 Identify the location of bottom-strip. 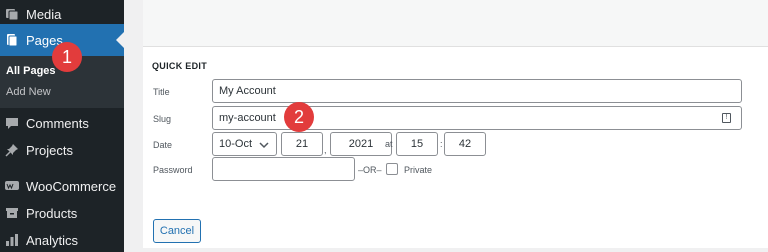
(455, 250).